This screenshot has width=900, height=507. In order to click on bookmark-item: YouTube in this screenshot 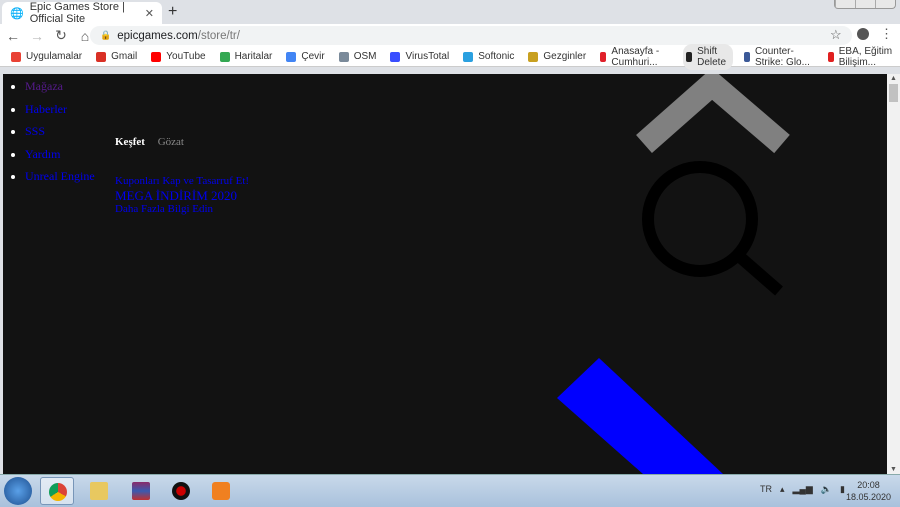, I will do `click(178, 56)`.